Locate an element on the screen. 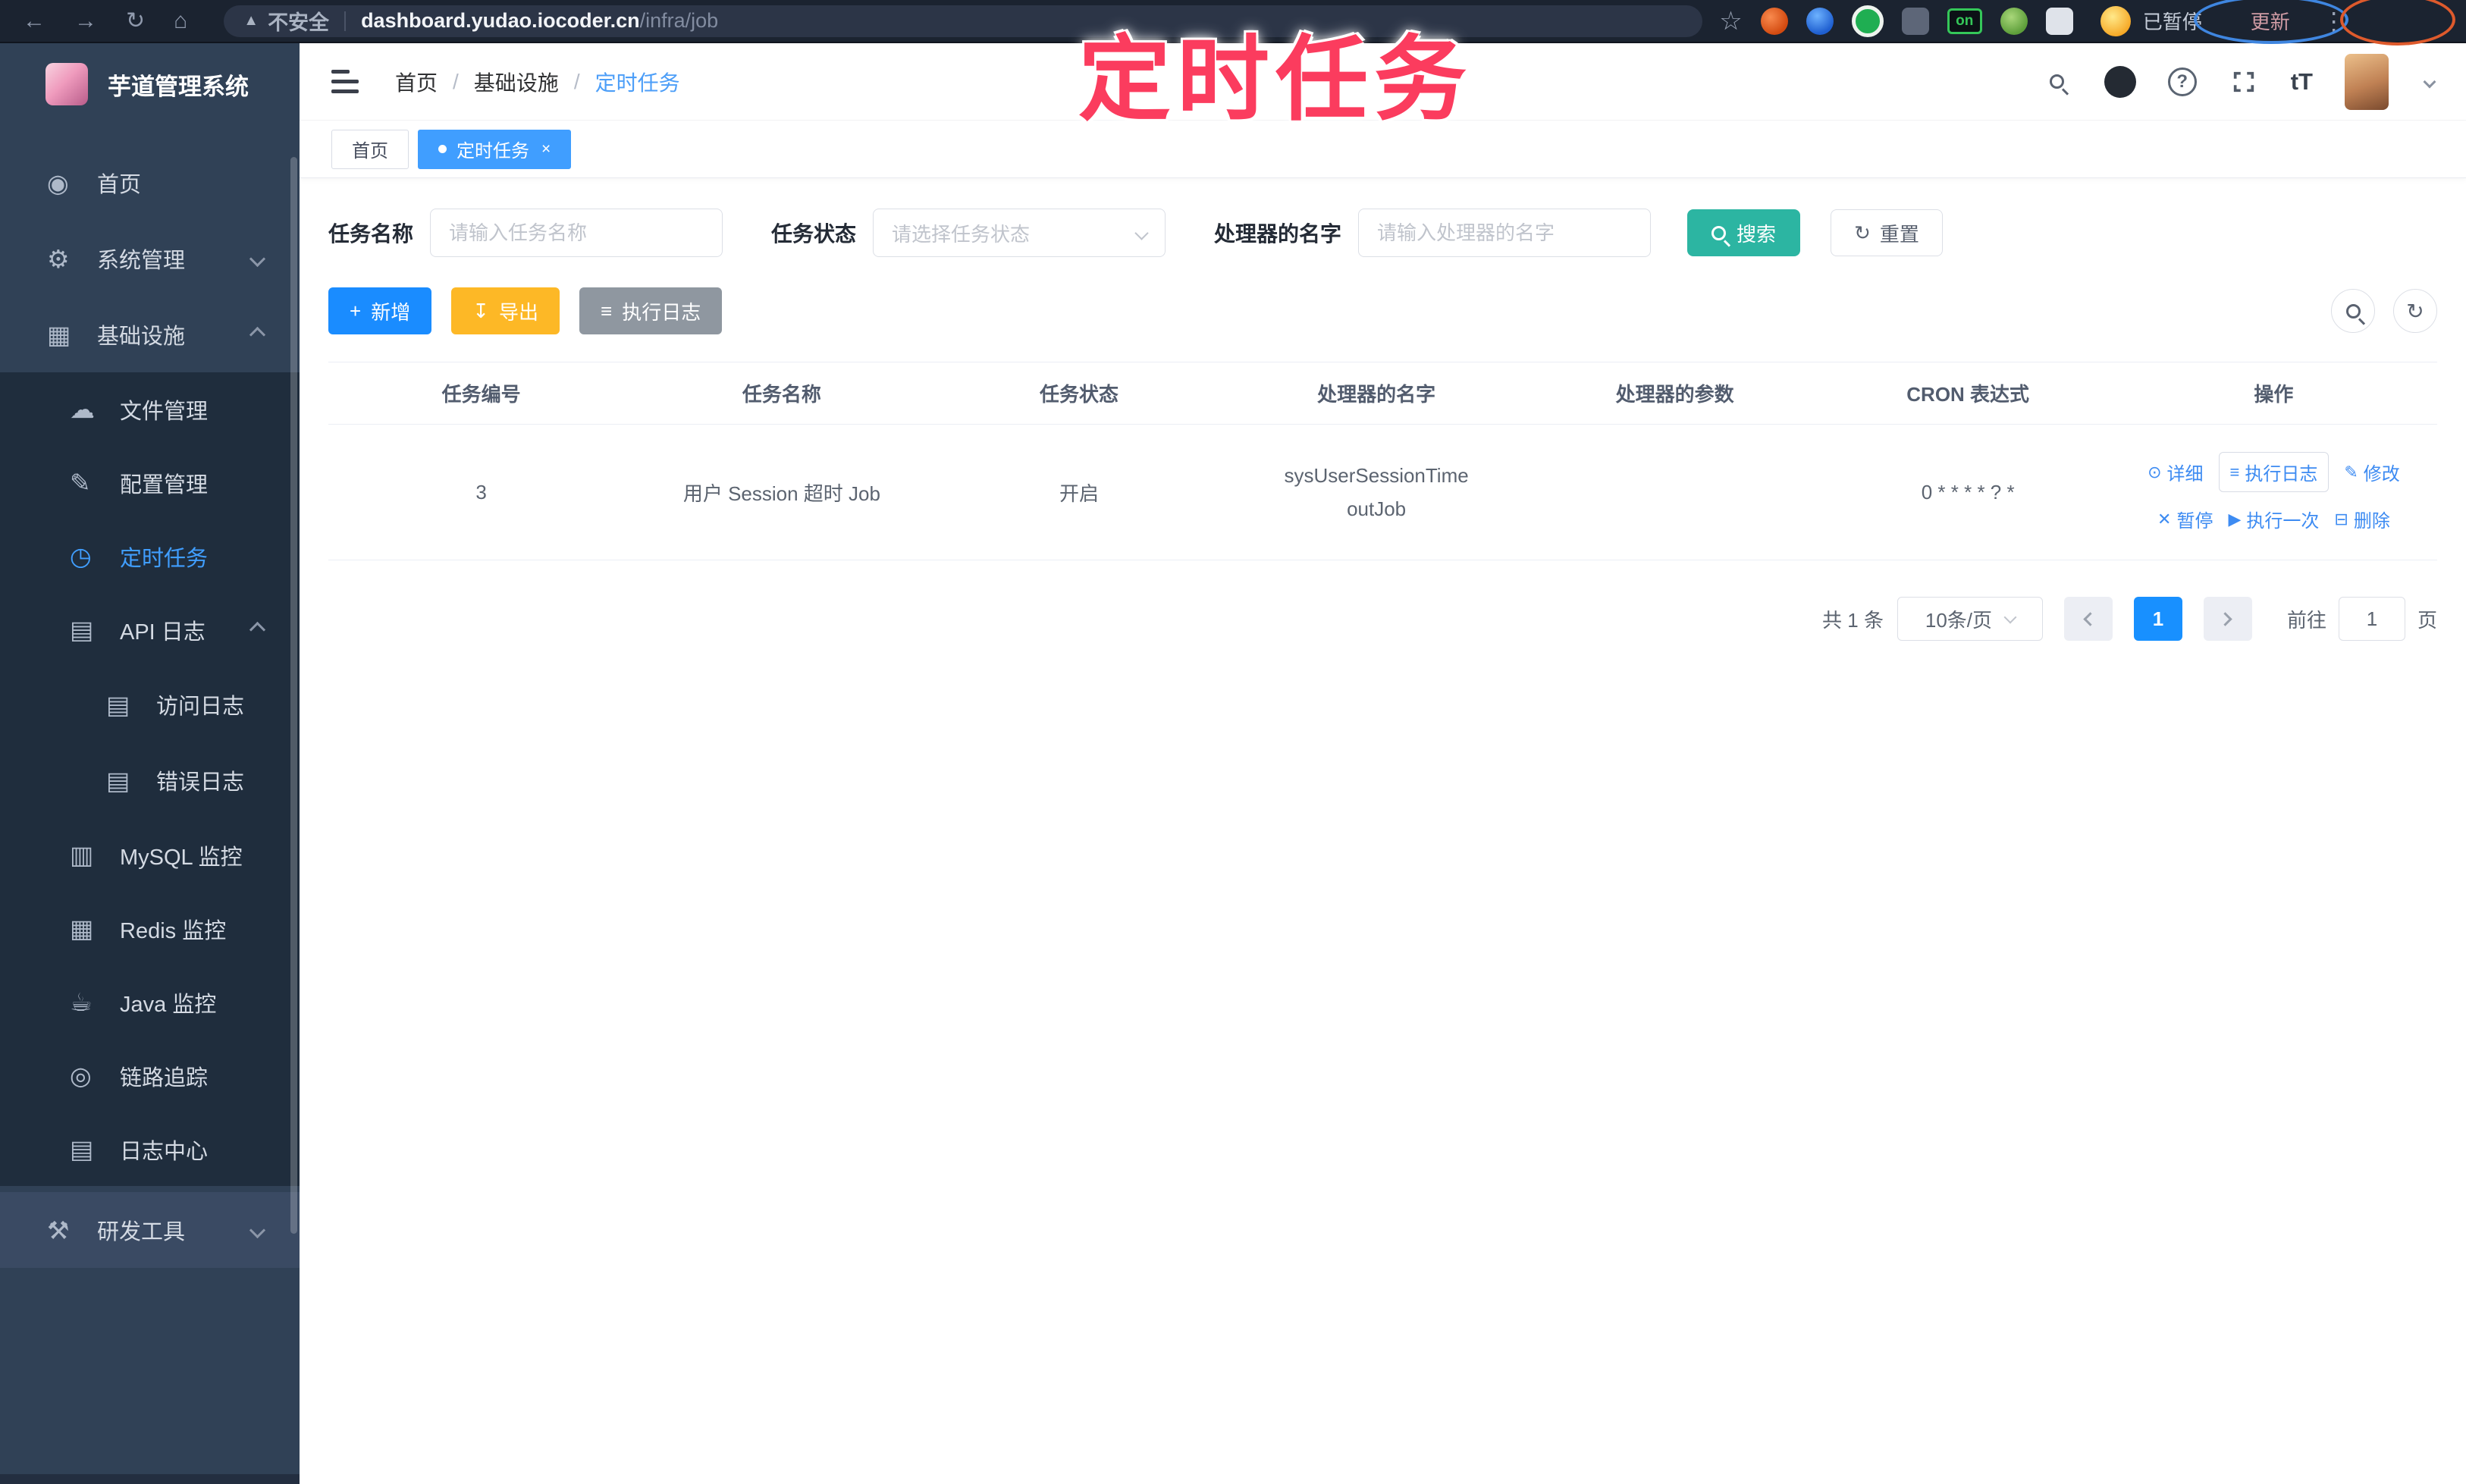 The width and height of the screenshot is (2466, 1484). cloud-upload-icon: ☁ is located at coordinates (82, 409).